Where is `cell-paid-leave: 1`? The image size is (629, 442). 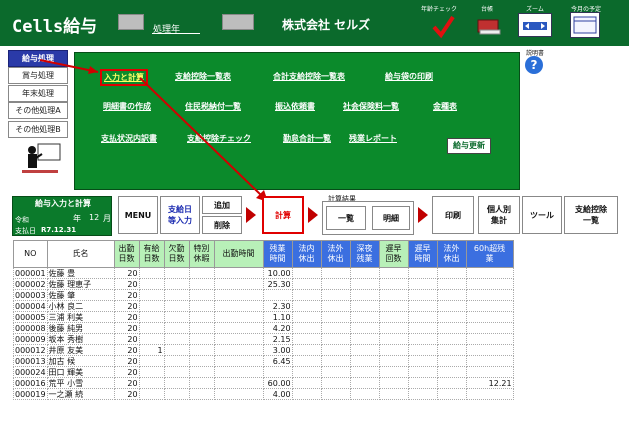 cell-paid-leave: 1 is located at coordinates (151, 350).